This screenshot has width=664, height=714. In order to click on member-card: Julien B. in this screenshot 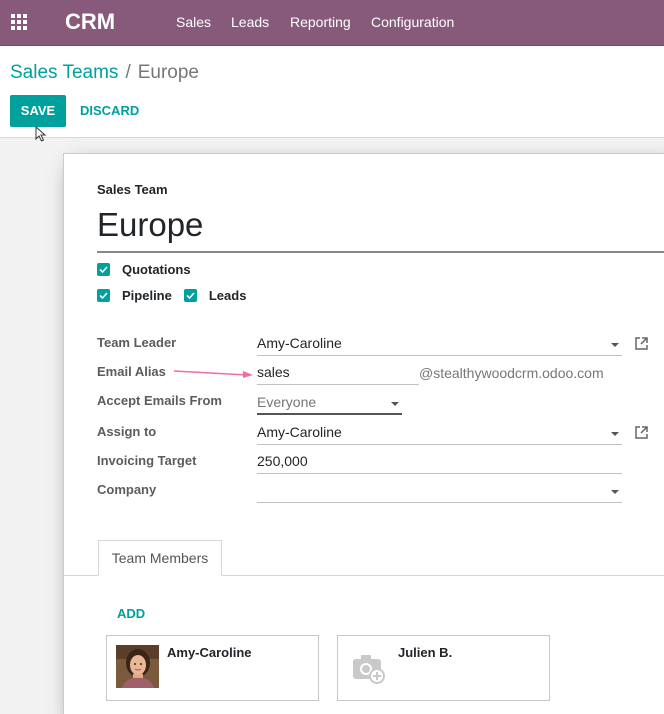, I will do `click(443, 668)`.